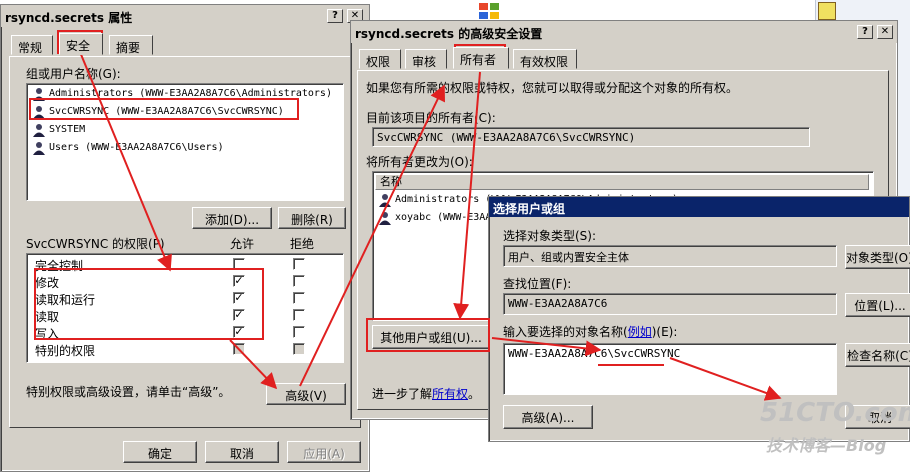 Image resolution: width=910 pixels, height=472 pixels. I want to click on watermark-site: 51CTO.com, so click(835, 413).